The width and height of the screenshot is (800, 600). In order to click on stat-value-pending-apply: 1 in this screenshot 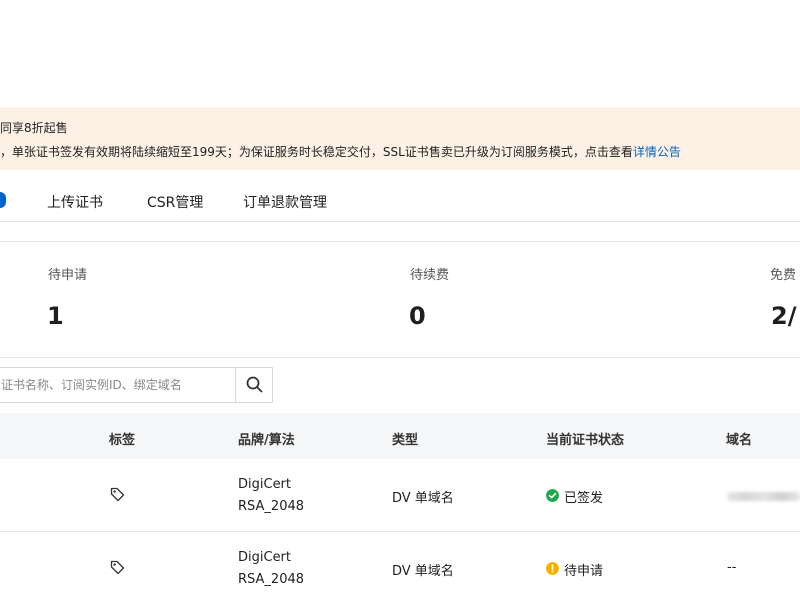, I will do `click(55, 316)`.